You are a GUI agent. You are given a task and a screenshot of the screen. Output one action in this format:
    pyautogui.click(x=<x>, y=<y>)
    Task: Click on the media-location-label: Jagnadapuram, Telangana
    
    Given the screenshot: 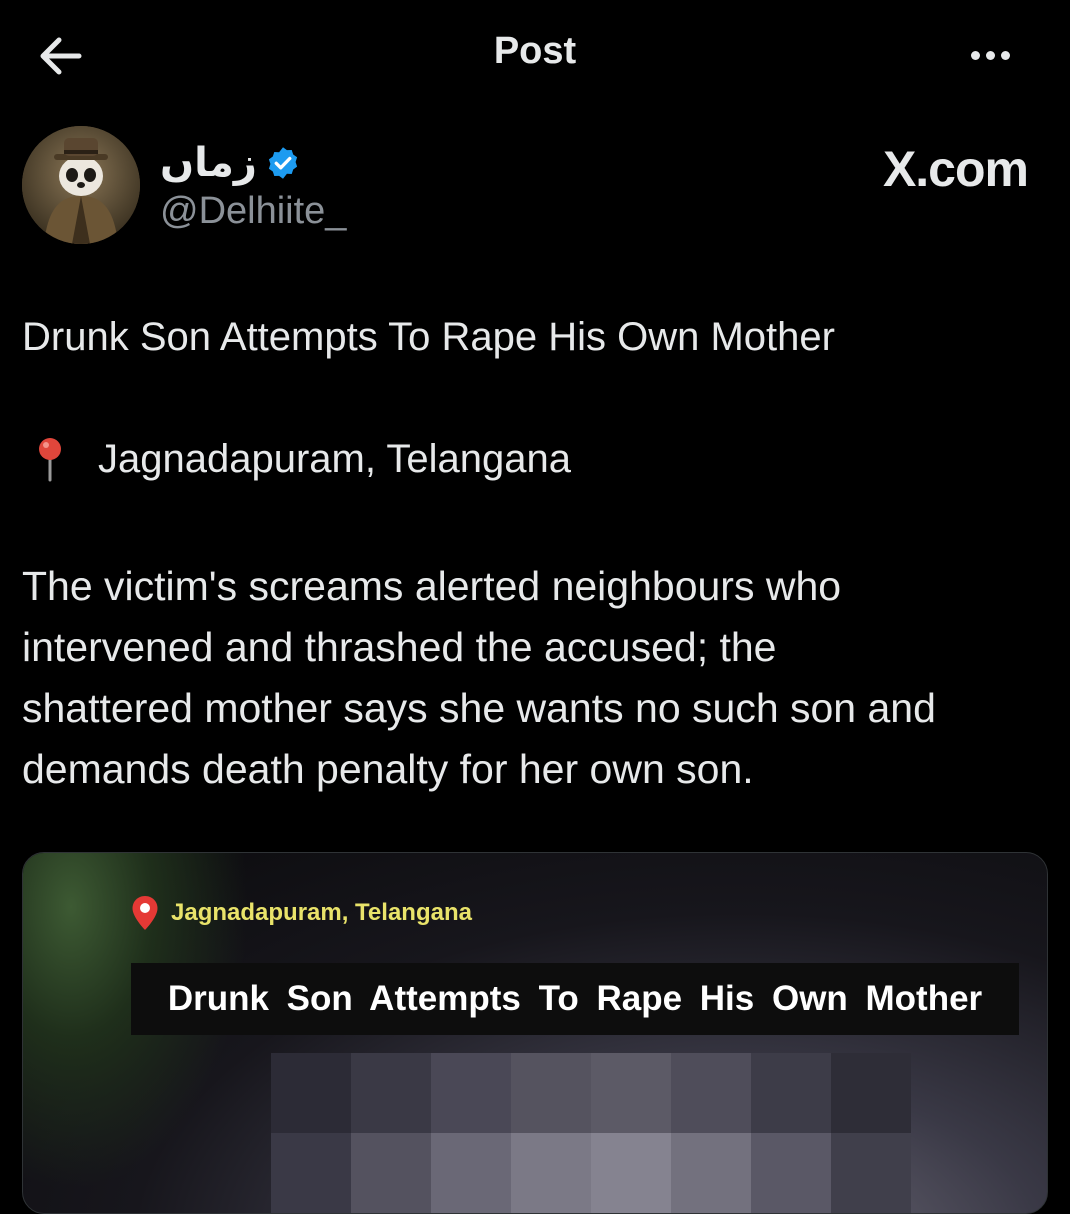 What is the action you would take?
    pyautogui.click(x=301, y=913)
    